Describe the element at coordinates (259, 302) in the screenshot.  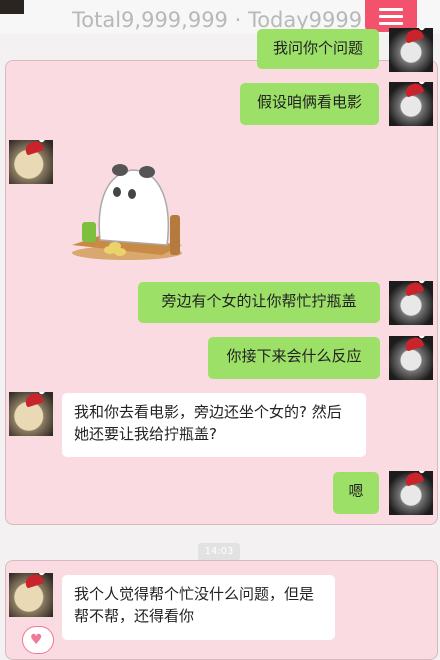
I see `message-bubble-sent: 旁边有个女的让你帮忙拧瓶盖` at that location.